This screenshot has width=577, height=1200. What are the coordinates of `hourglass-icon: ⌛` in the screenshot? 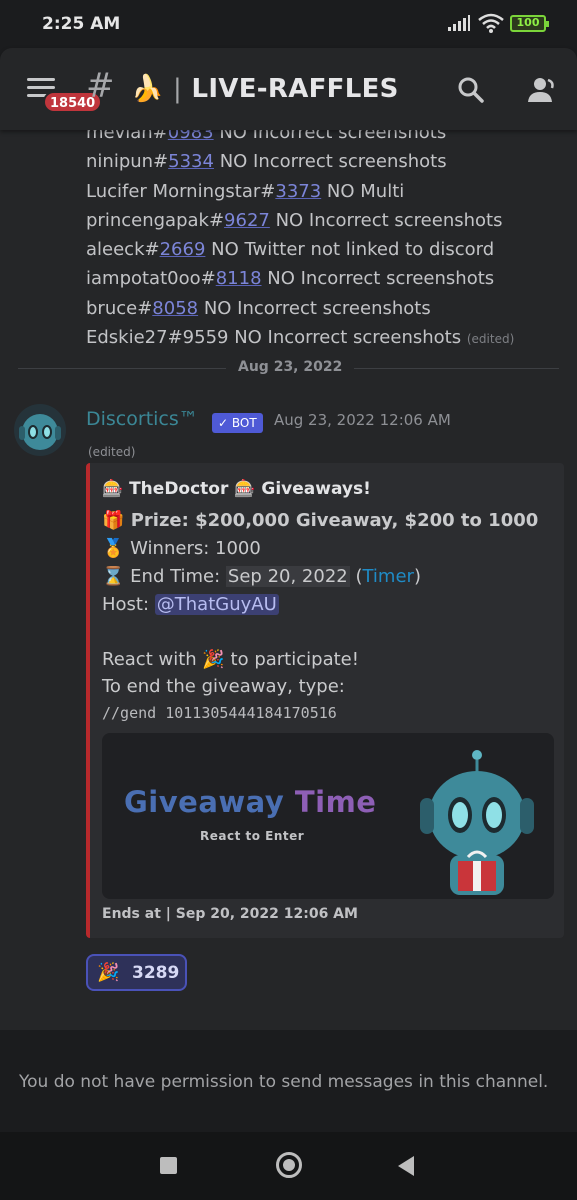 It's located at (113, 576).